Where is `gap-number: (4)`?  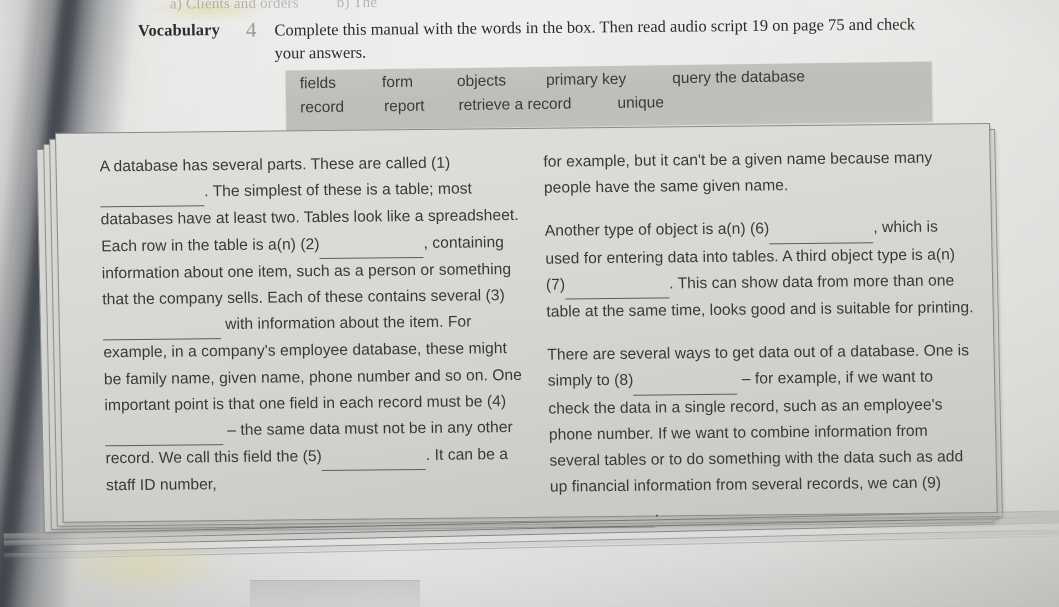
gap-number: (4) is located at coordinates (496, 401).